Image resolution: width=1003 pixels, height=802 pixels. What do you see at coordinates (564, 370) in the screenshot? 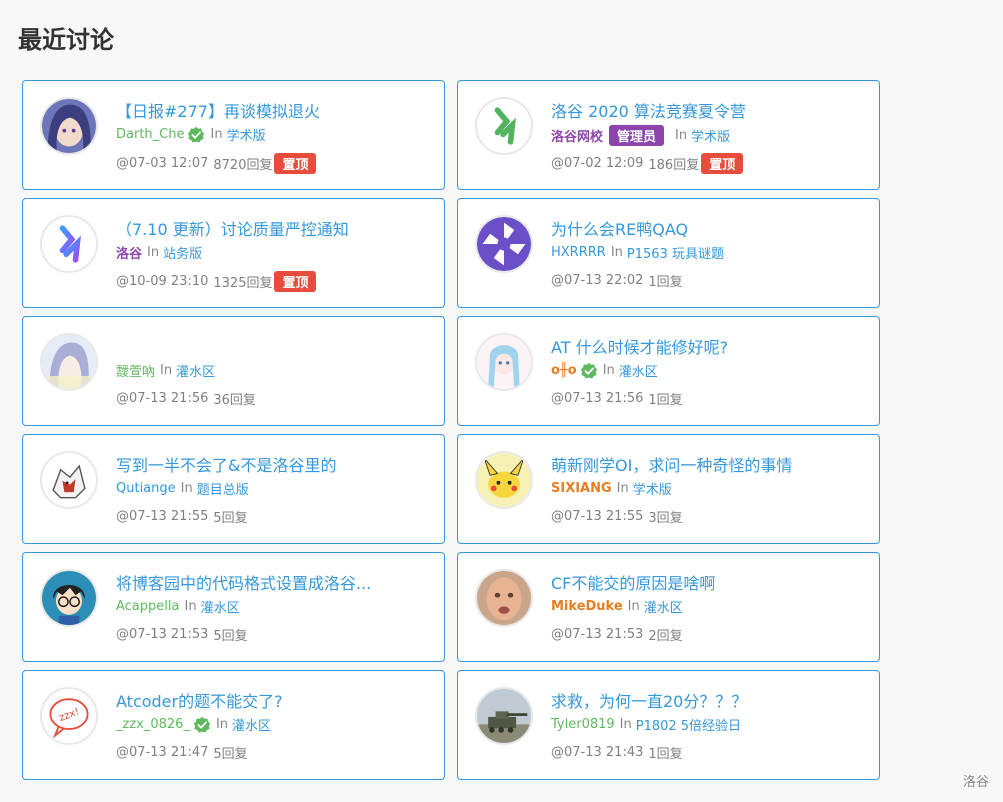
I see `username-link: o╫o` at bounding box center [564, 370].